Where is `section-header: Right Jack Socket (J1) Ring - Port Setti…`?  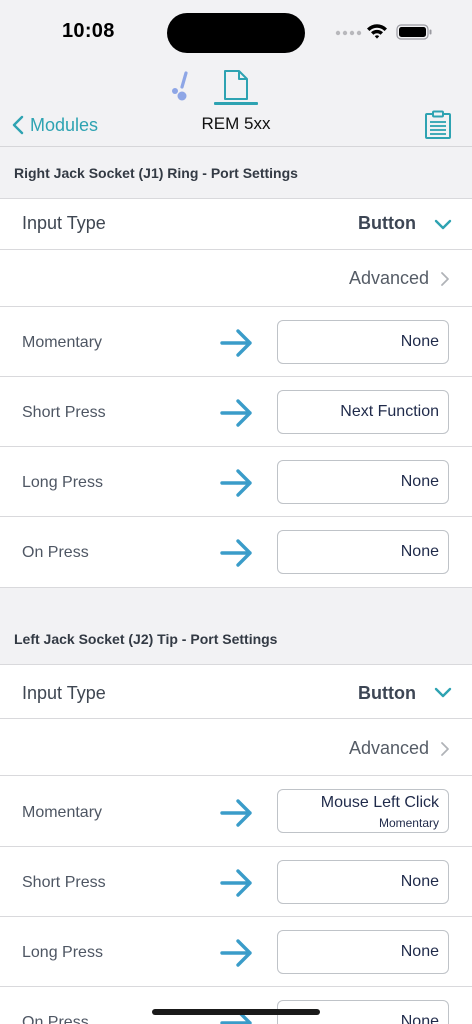
section-header: Right Jack Socket (J1) Ring - Port Setti… is located at coordinates (156, 173).